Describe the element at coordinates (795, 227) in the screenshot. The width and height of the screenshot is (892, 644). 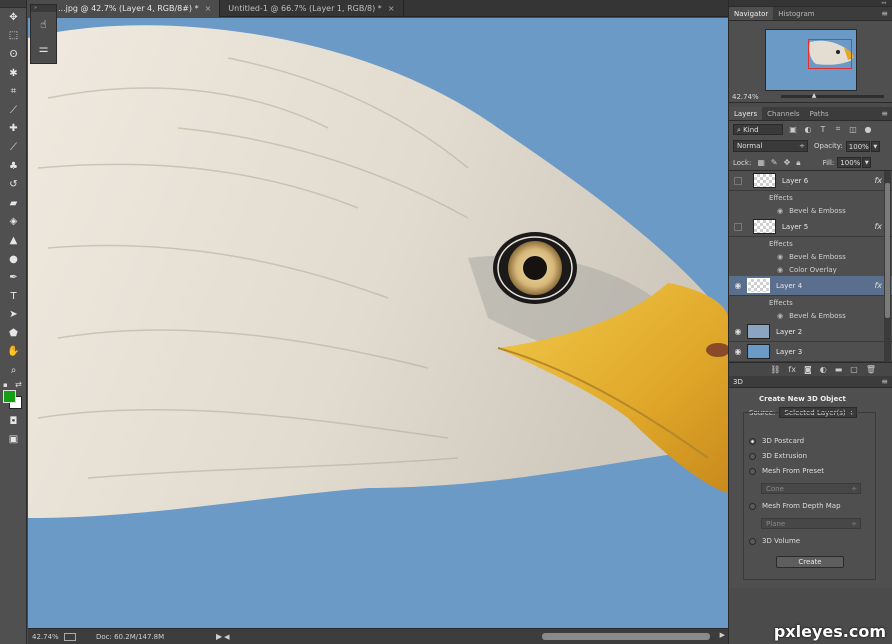
I see `layer-name: Layer 5` at that location.